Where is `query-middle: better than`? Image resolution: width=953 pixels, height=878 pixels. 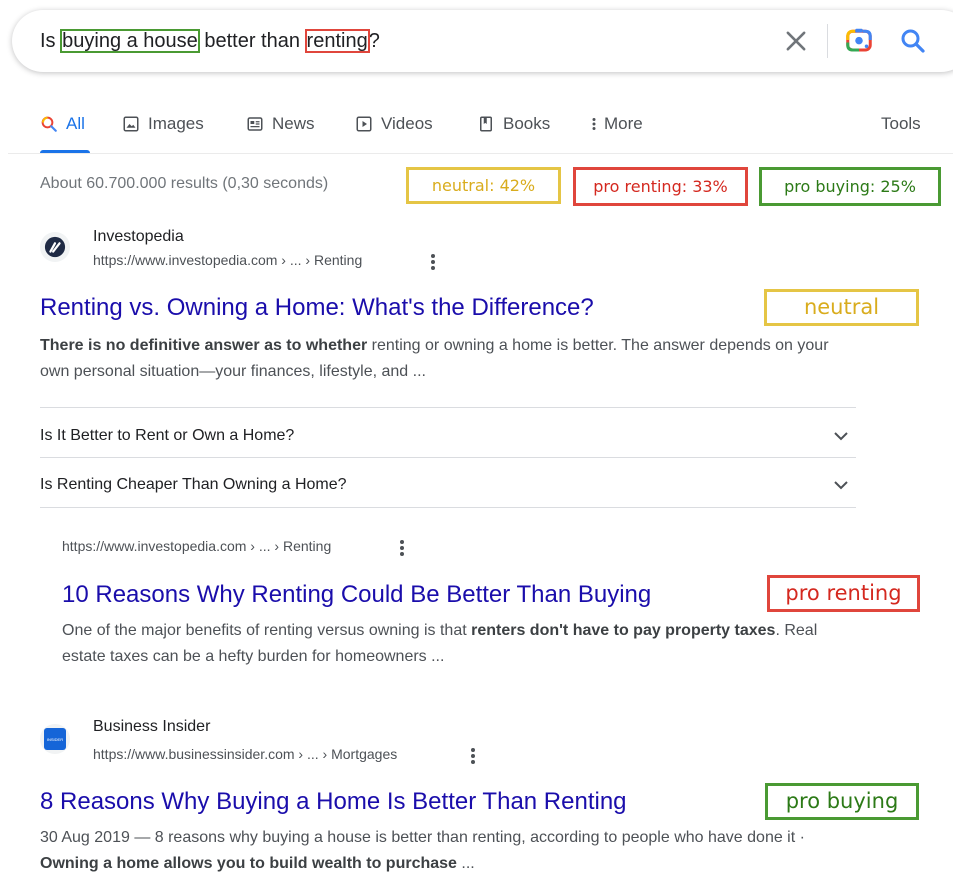 query-middle: better than is located at coordinates (252, 41).